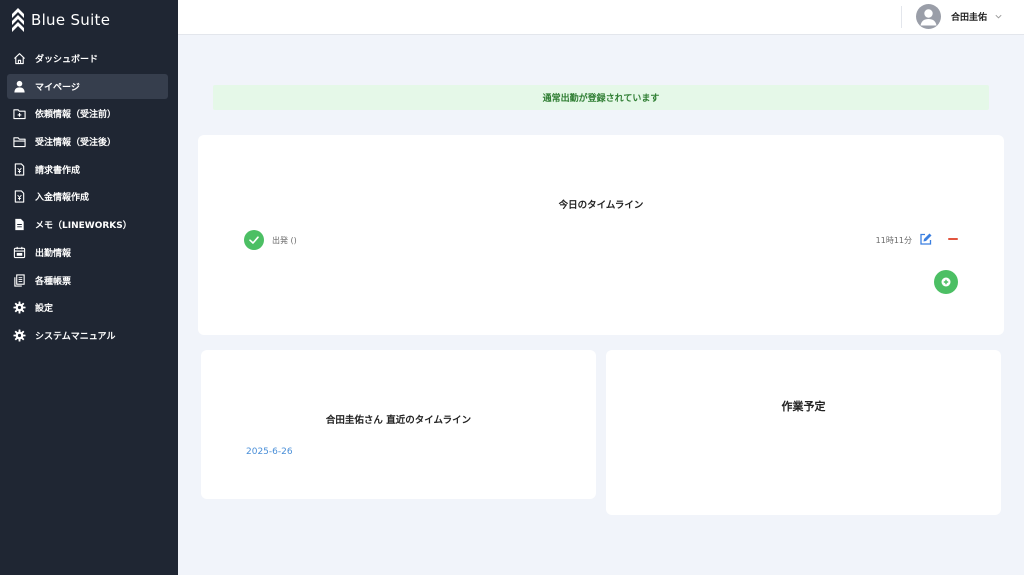 This screenshot has width=1024, height=575. Describe the element at coordinates (19, 169) in the screenshot. I see `invoice-icon` at that location.